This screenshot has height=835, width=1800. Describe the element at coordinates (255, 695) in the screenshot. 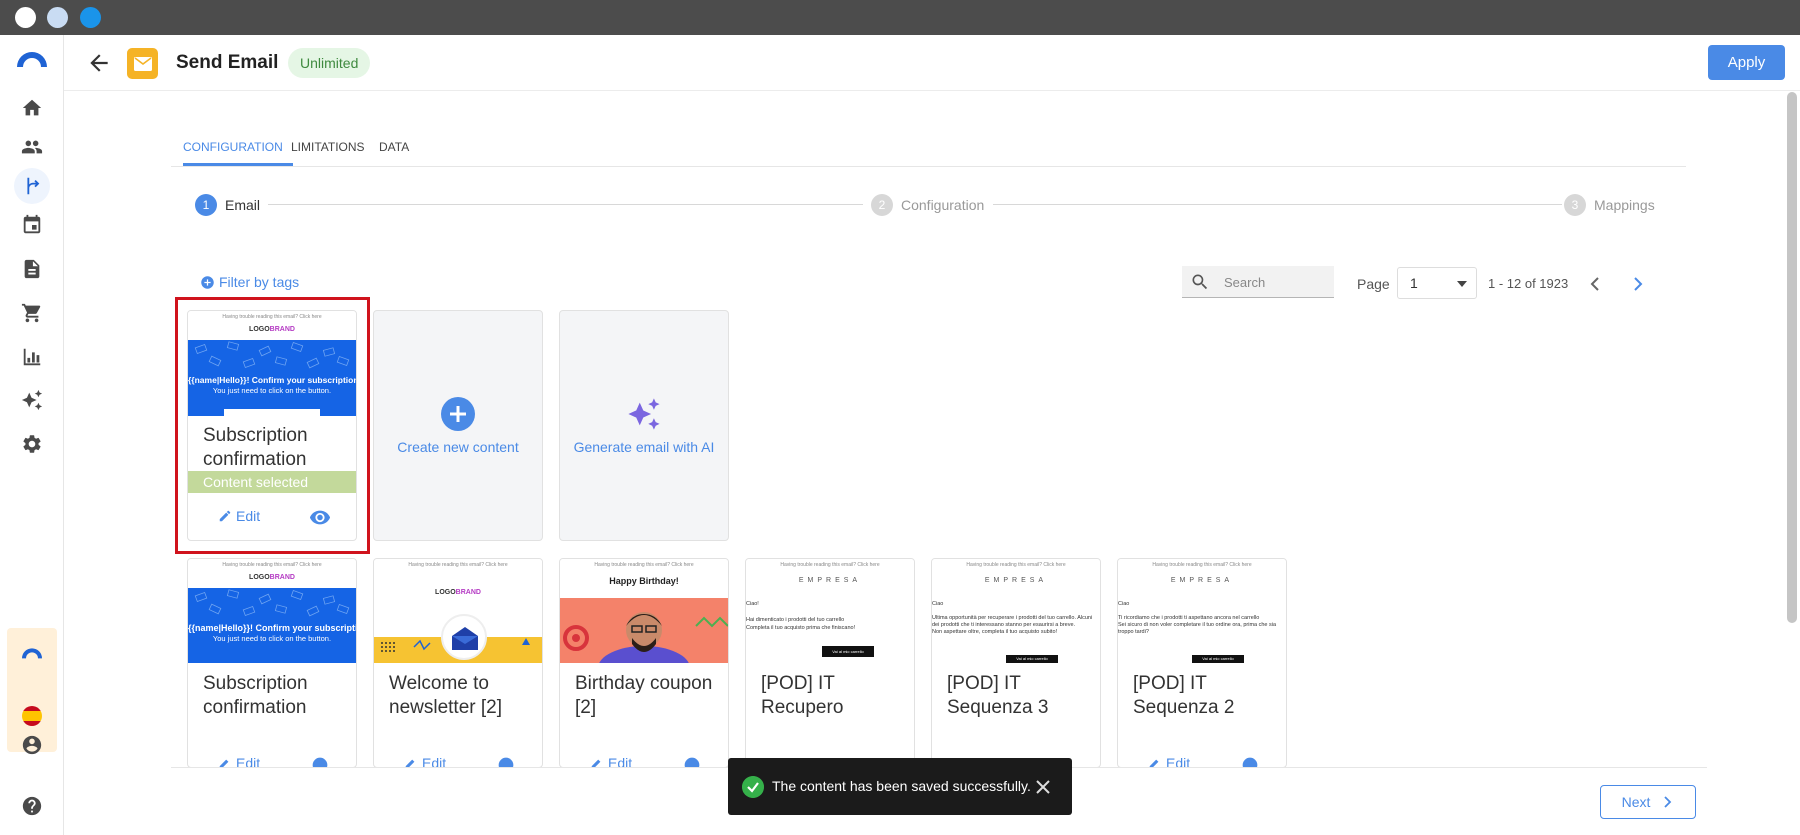

I see `card-name: Subscription confirmation` at that location.